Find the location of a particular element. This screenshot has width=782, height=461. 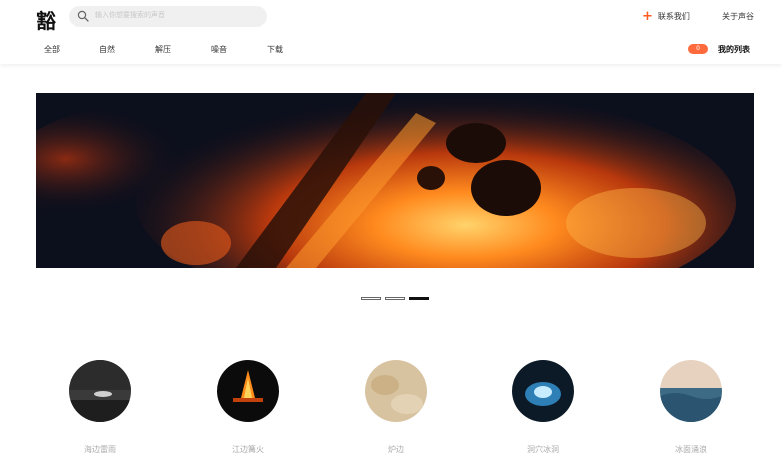

category-card: 洞穴冰洞 is located at coordinates (543, 407).